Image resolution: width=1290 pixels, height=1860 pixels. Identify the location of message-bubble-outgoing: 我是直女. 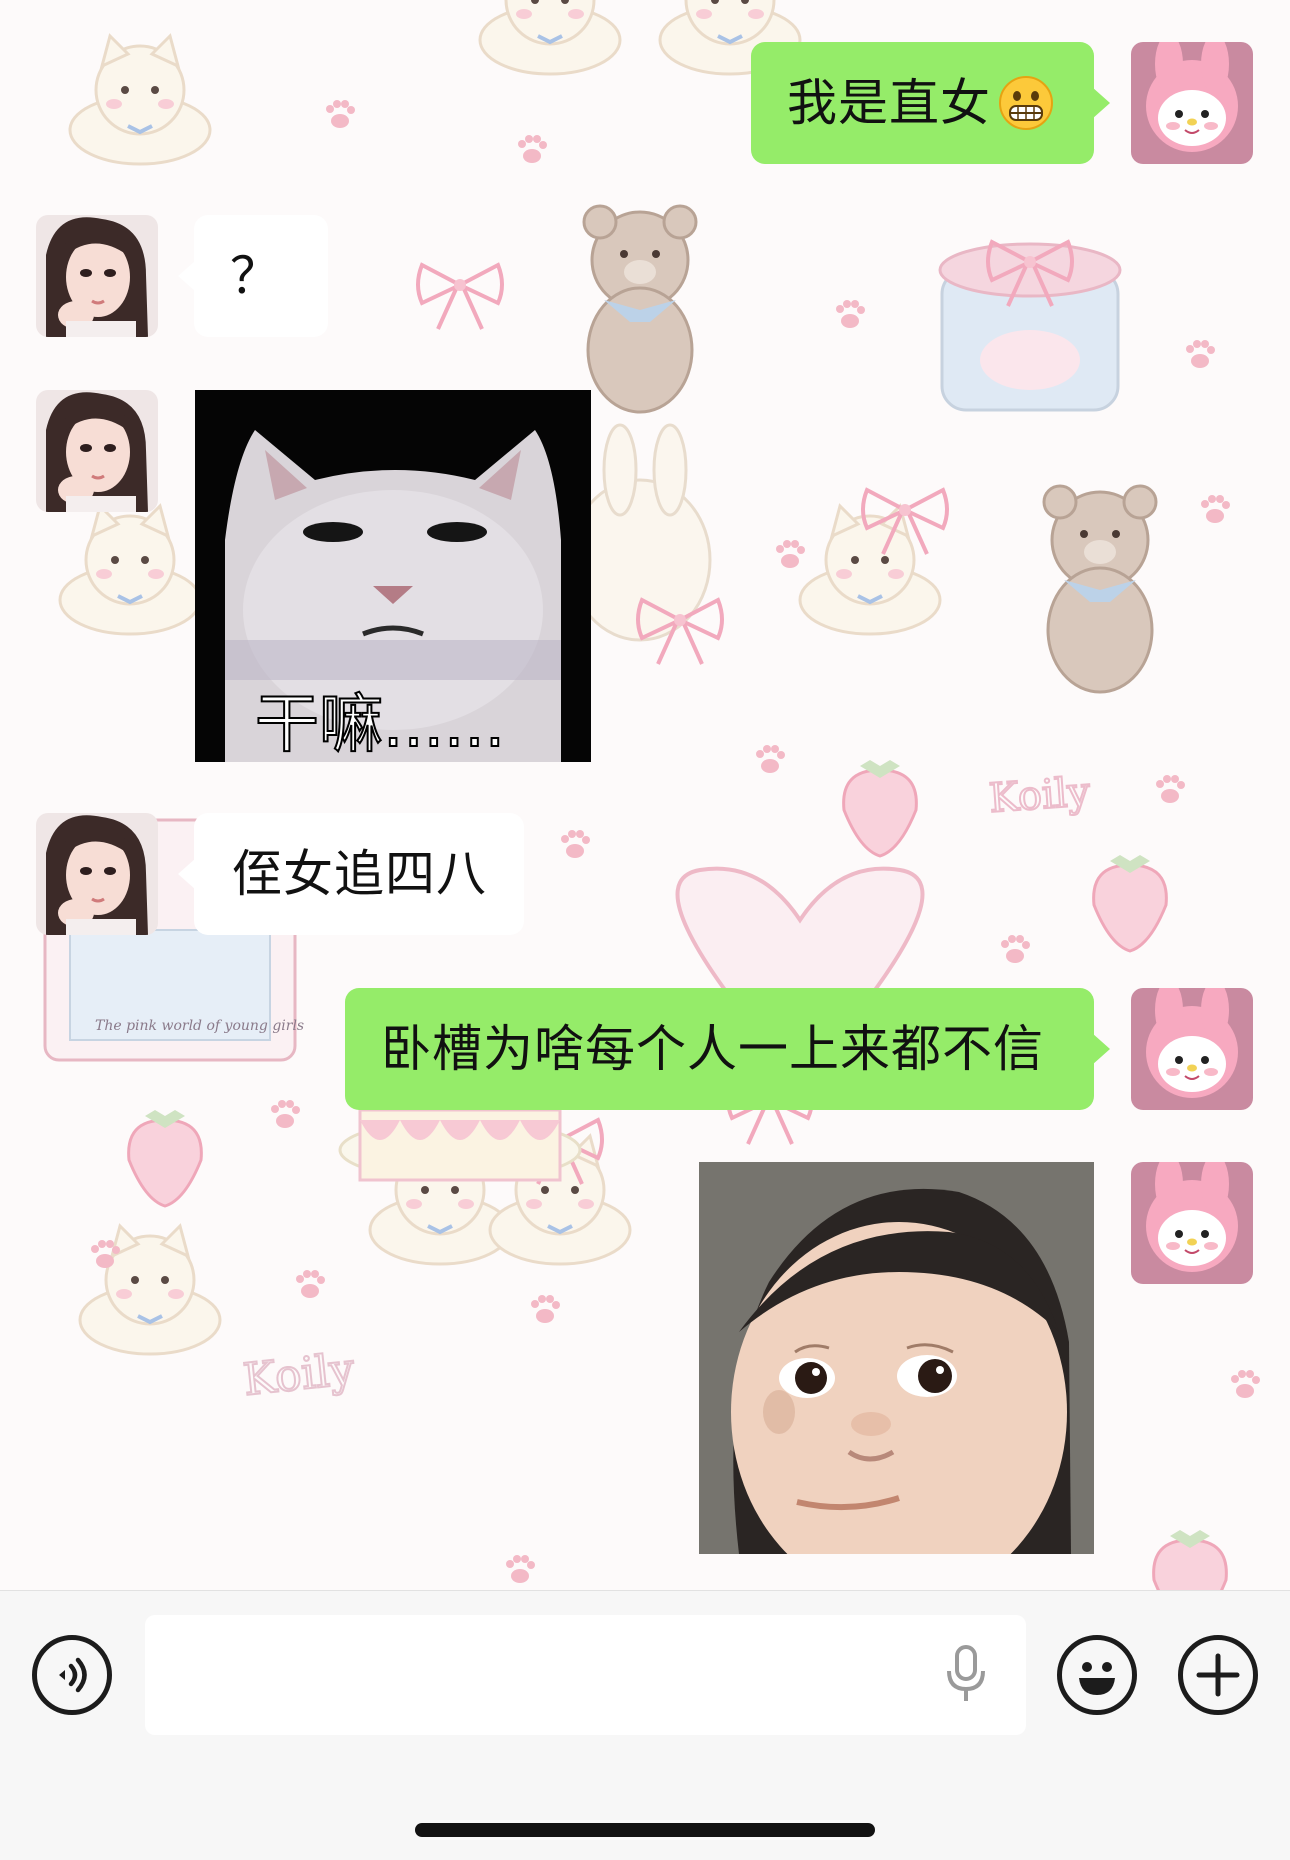
(930, 103).